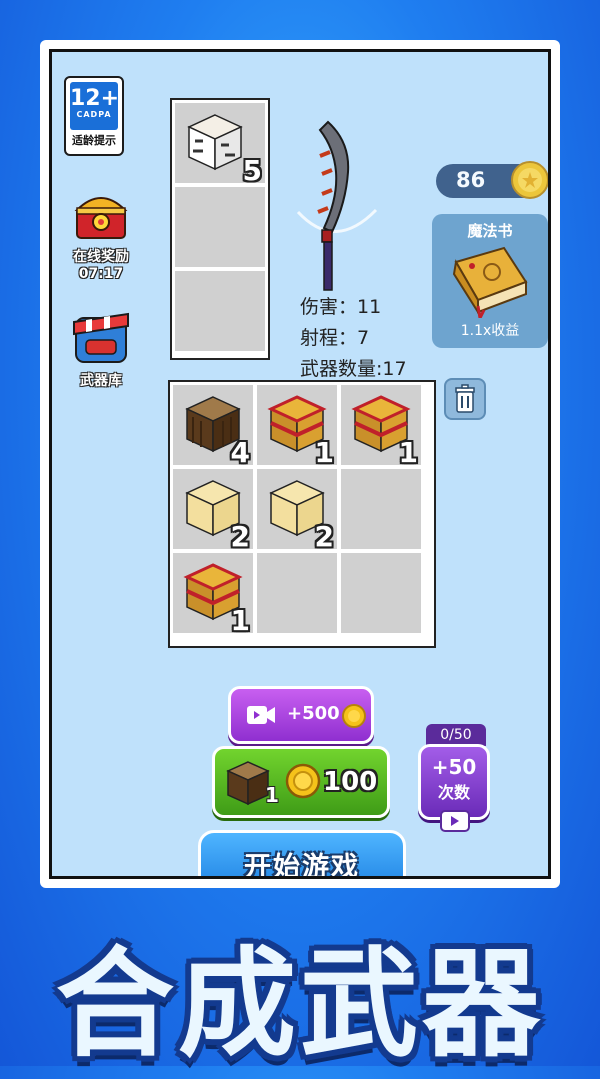  What do you see at coordinates (252, 170) in the screenshot?
I see `slot-count: 5` at bounding box center [252, 170].